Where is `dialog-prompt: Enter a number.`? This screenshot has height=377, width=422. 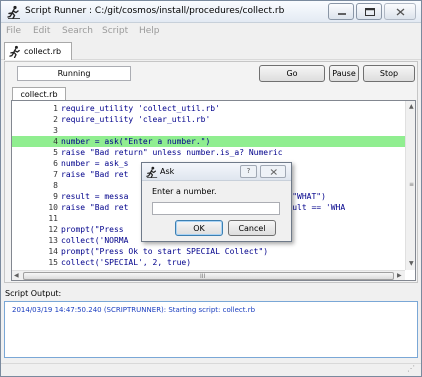 dialog-prompt: Enter a number. is located at coordinates (184, 191).